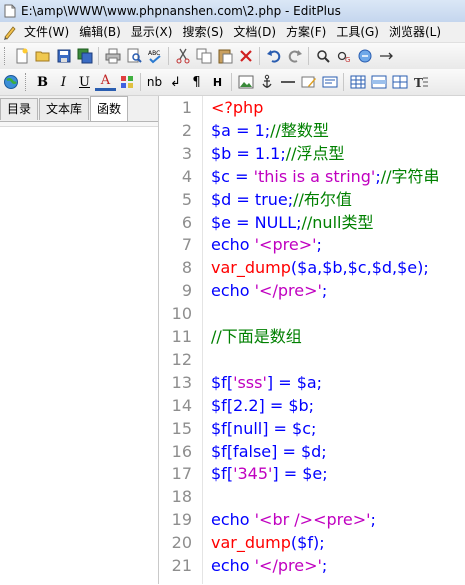 This screenshot has height=585, width=465. Describe the element at coordinates (347, 60) in the screenshot. I see `svg-text: G` at that location.